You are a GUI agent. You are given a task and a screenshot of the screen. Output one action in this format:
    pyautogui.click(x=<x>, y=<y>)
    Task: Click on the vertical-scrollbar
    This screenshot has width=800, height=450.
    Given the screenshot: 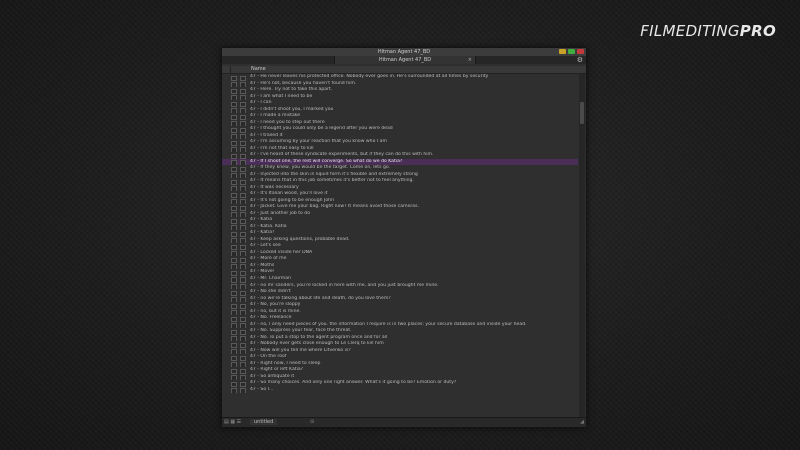 What is the action you would take?
    pyautogui.click(x=582, y=245)
    